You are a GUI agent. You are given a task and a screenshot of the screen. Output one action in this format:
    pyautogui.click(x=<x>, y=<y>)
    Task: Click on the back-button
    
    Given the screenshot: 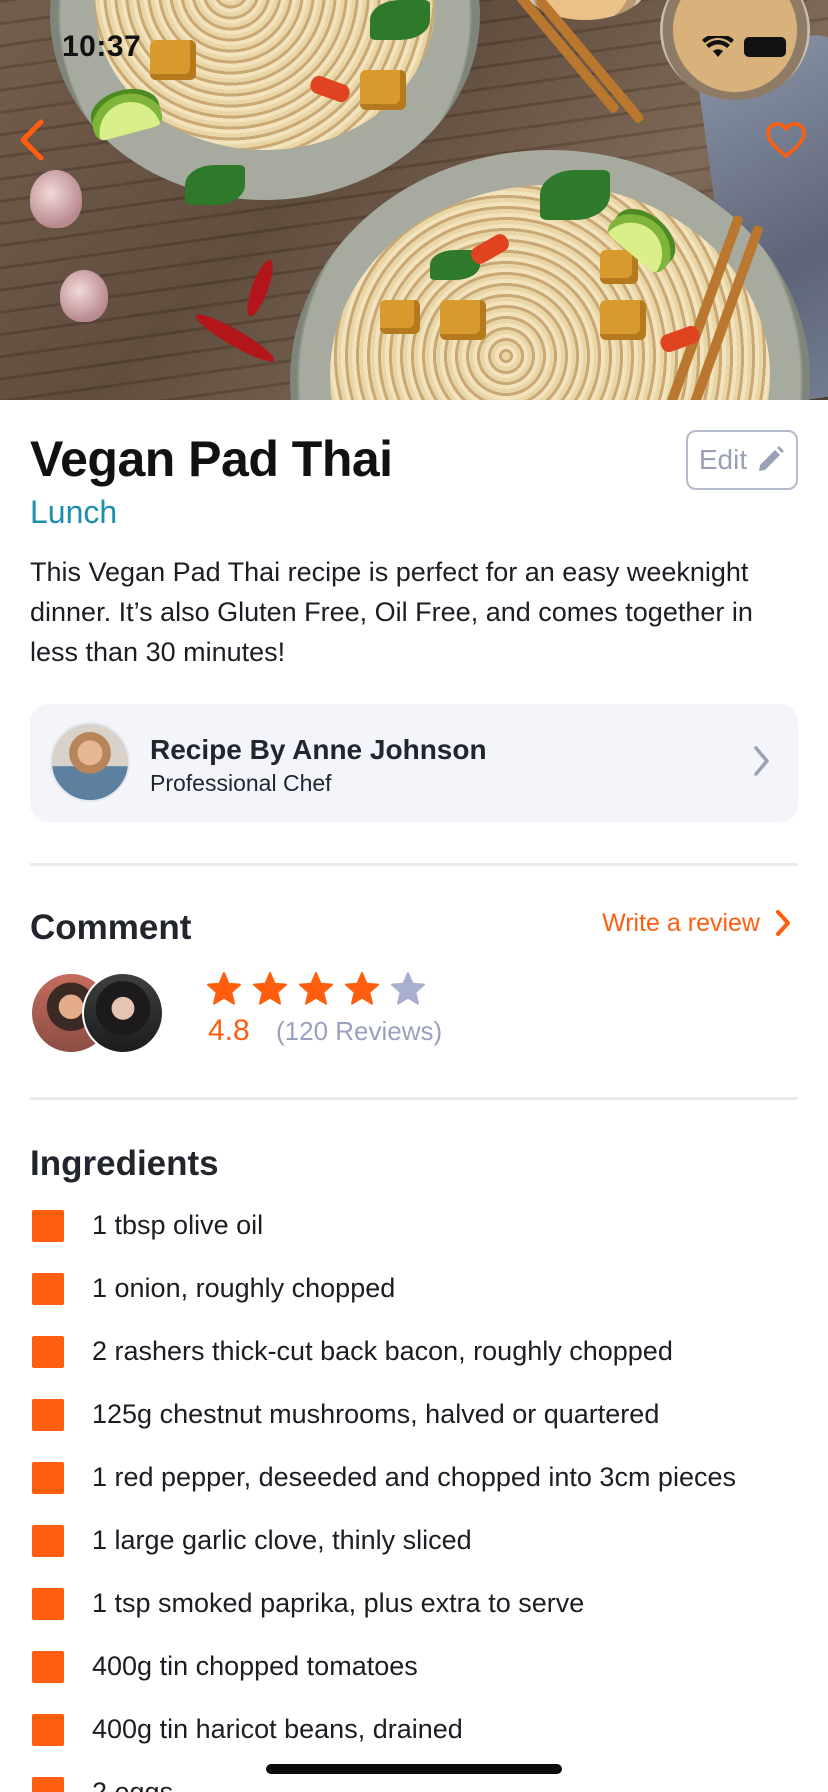 What is the action you would take?
    pyautogui.click(x=32, y=140)
    